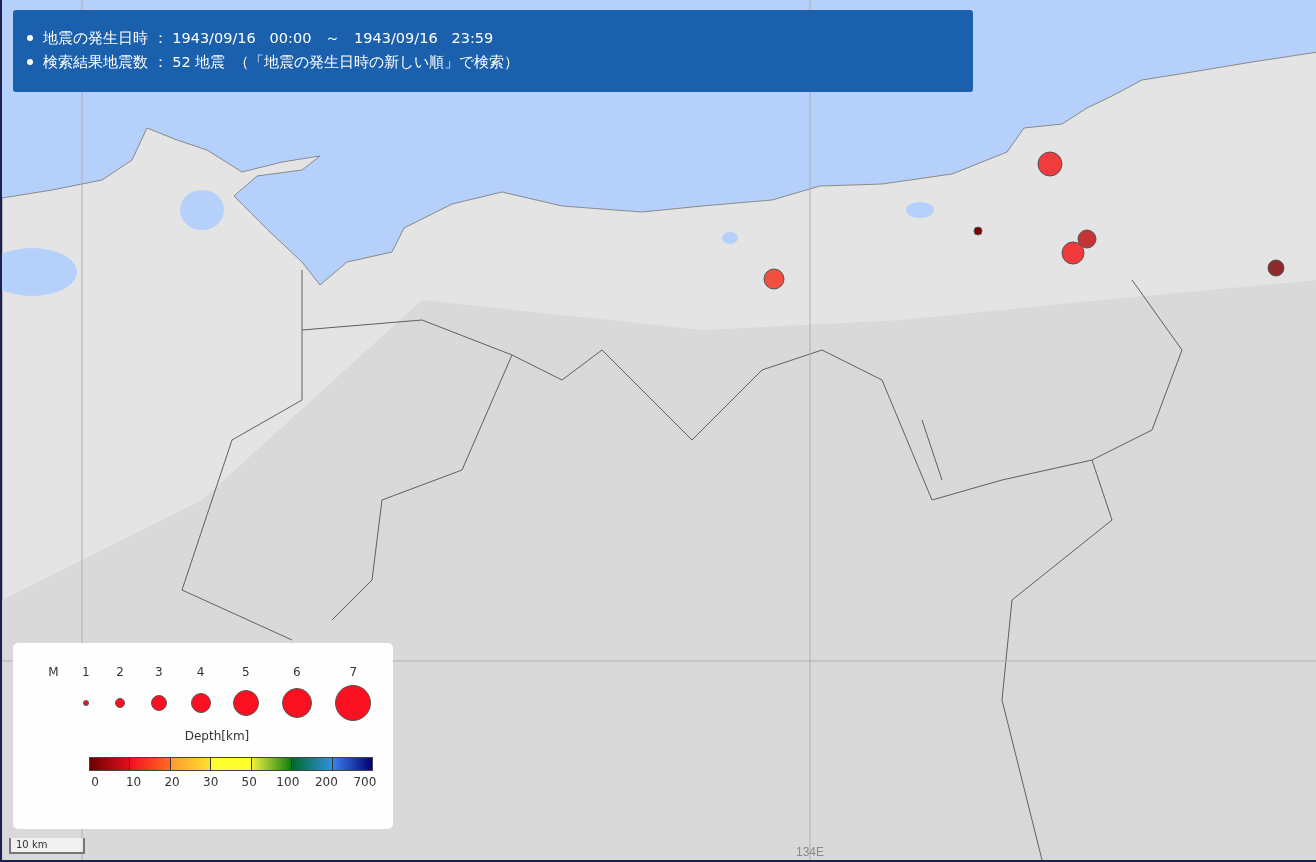  I want to click on legend-label: M, so click(53, 672).